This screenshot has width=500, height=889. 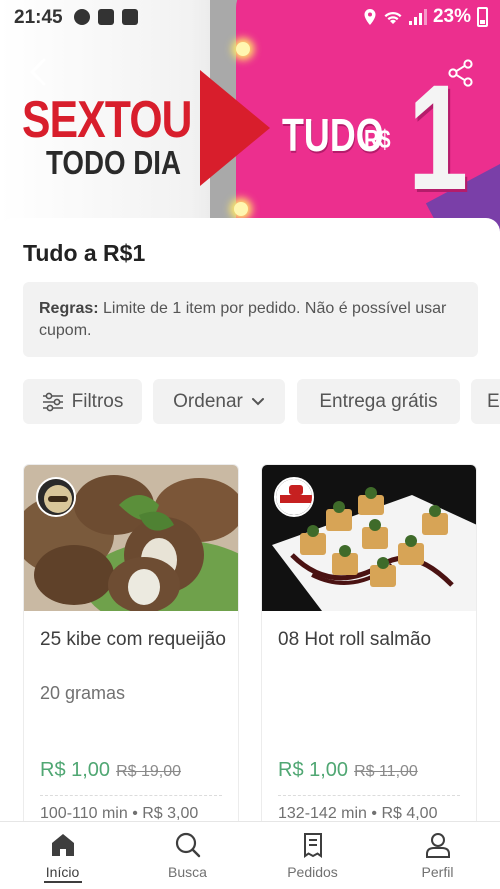 What do you see at coordinates (62, 845) in the screenshot?
I see `home-icon` at bounding box center [62, 845].